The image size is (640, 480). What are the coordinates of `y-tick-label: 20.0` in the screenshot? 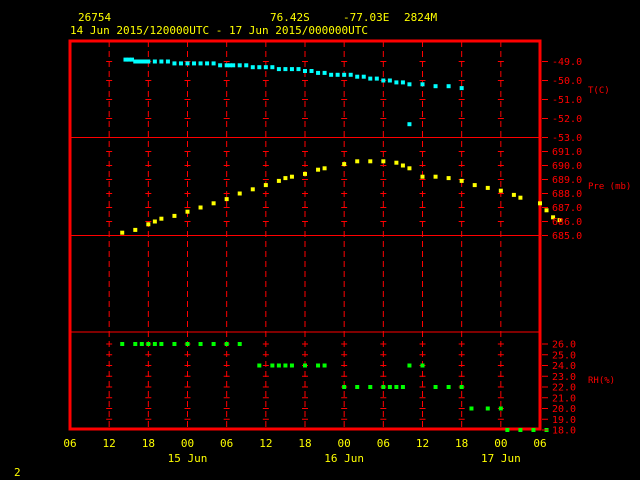 It's located at (564, 409).